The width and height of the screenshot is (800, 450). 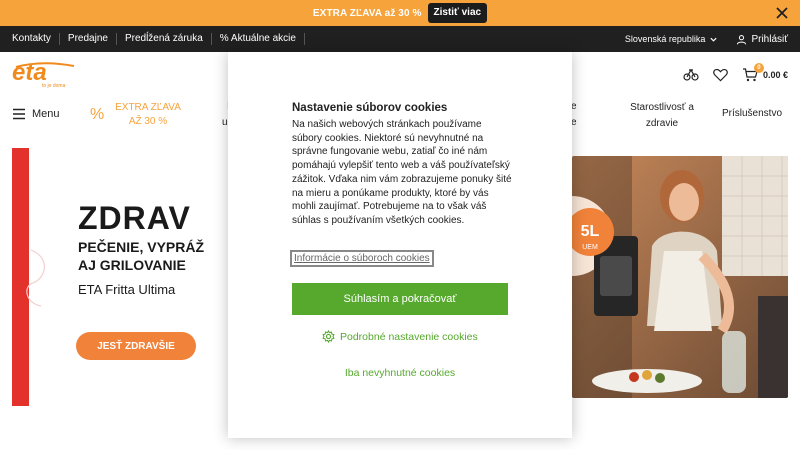 What do you see at coordinates (328, 336) in the screenshot?
I see `gear-icon` at bounding box center [328, 336].